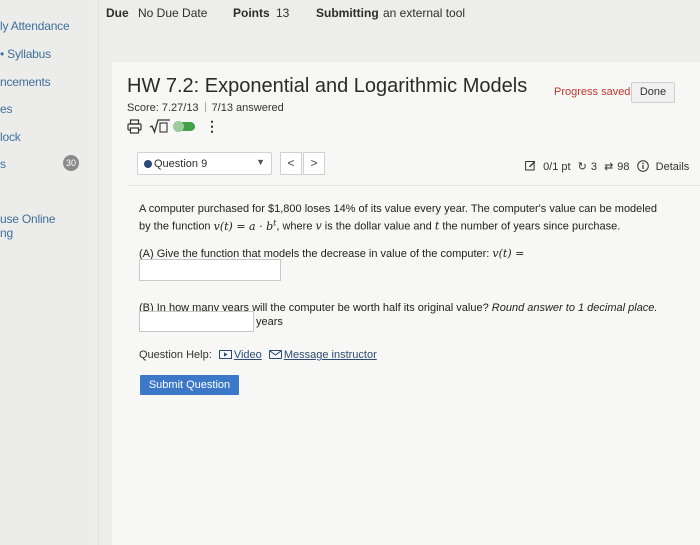 This screenshot has width=700, height=545. I want to click on sidebar-item-online-course: use Online, so click(28, 219).